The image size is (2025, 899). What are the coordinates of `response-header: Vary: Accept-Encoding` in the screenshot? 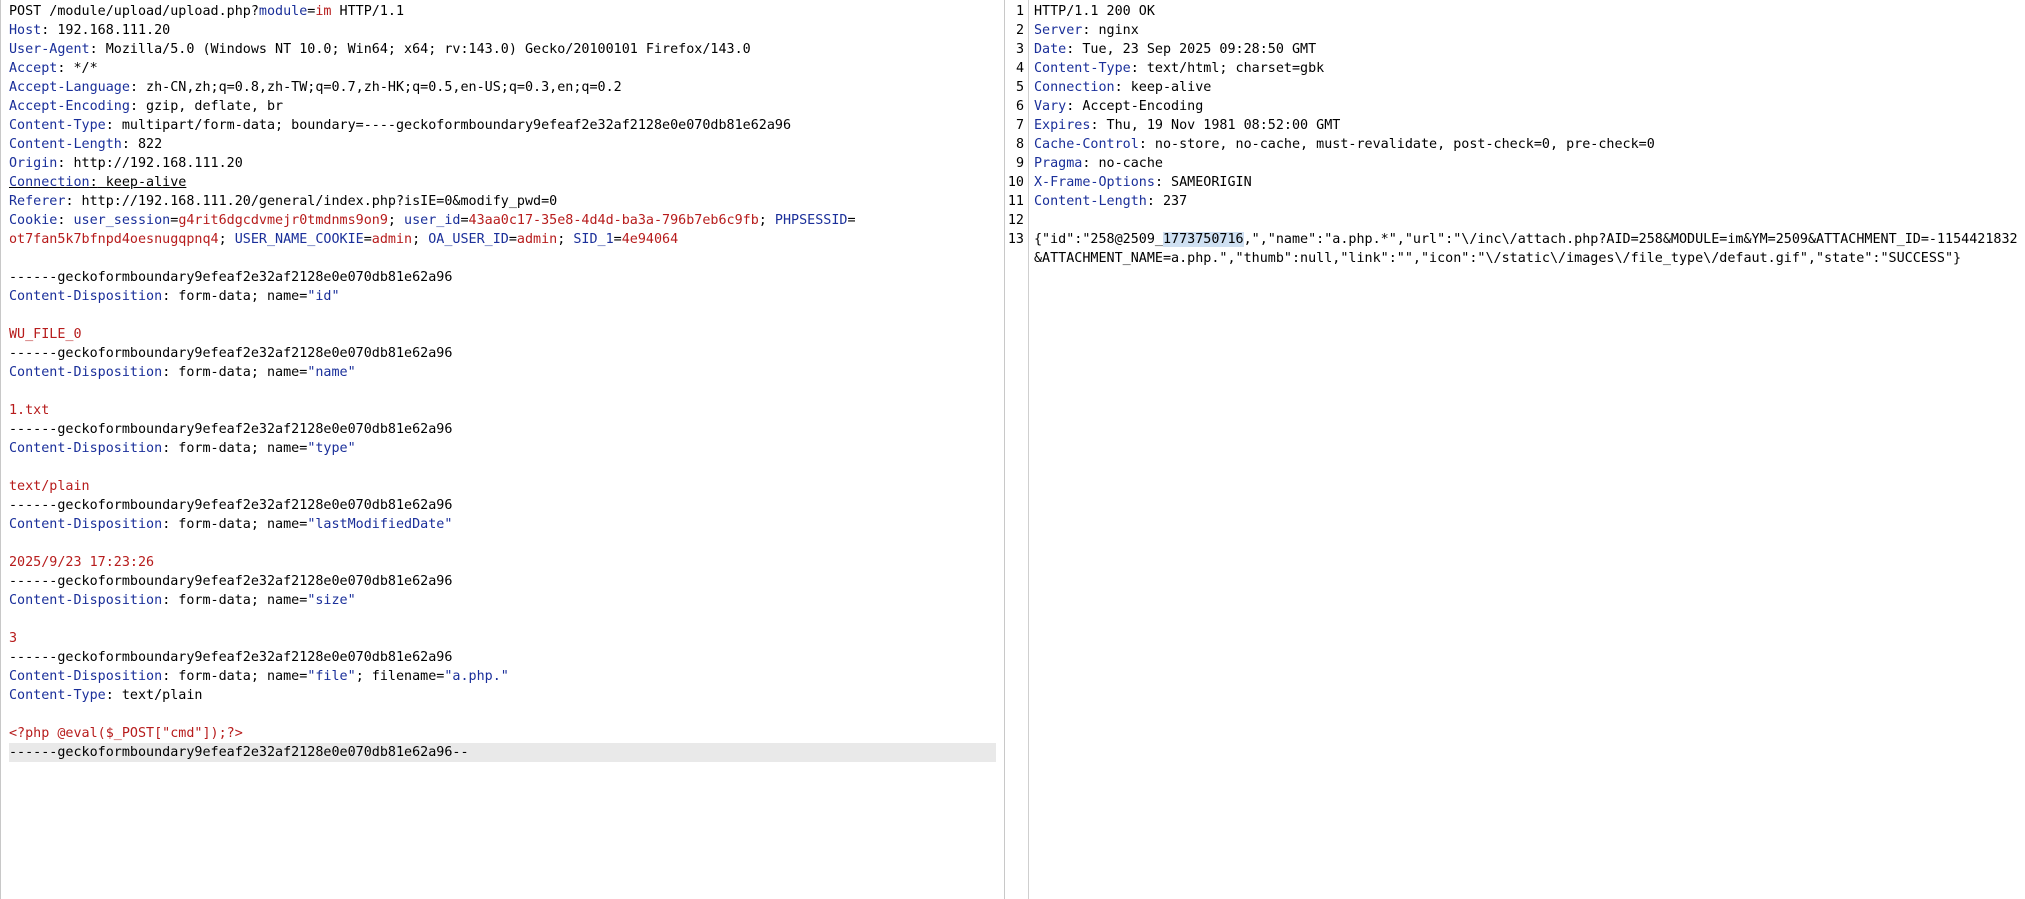 It's located at (1119, 106).